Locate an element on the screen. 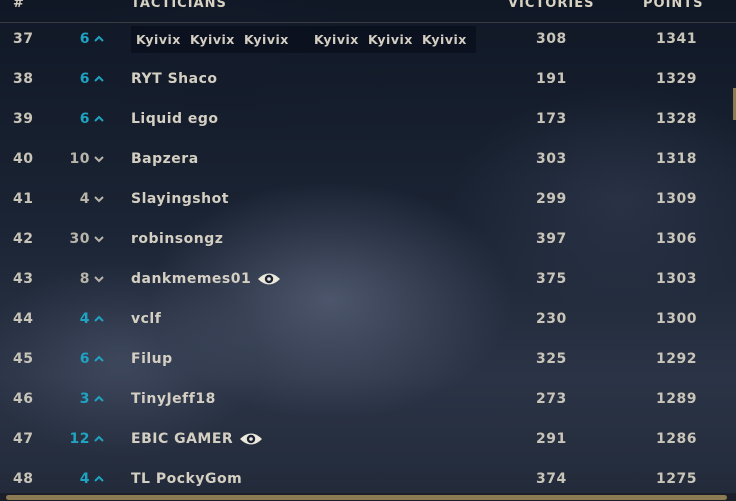 Image resolution: width=736 pixels, height=501 pixels. rank-change: 12 is located at coordinates (87, 439).